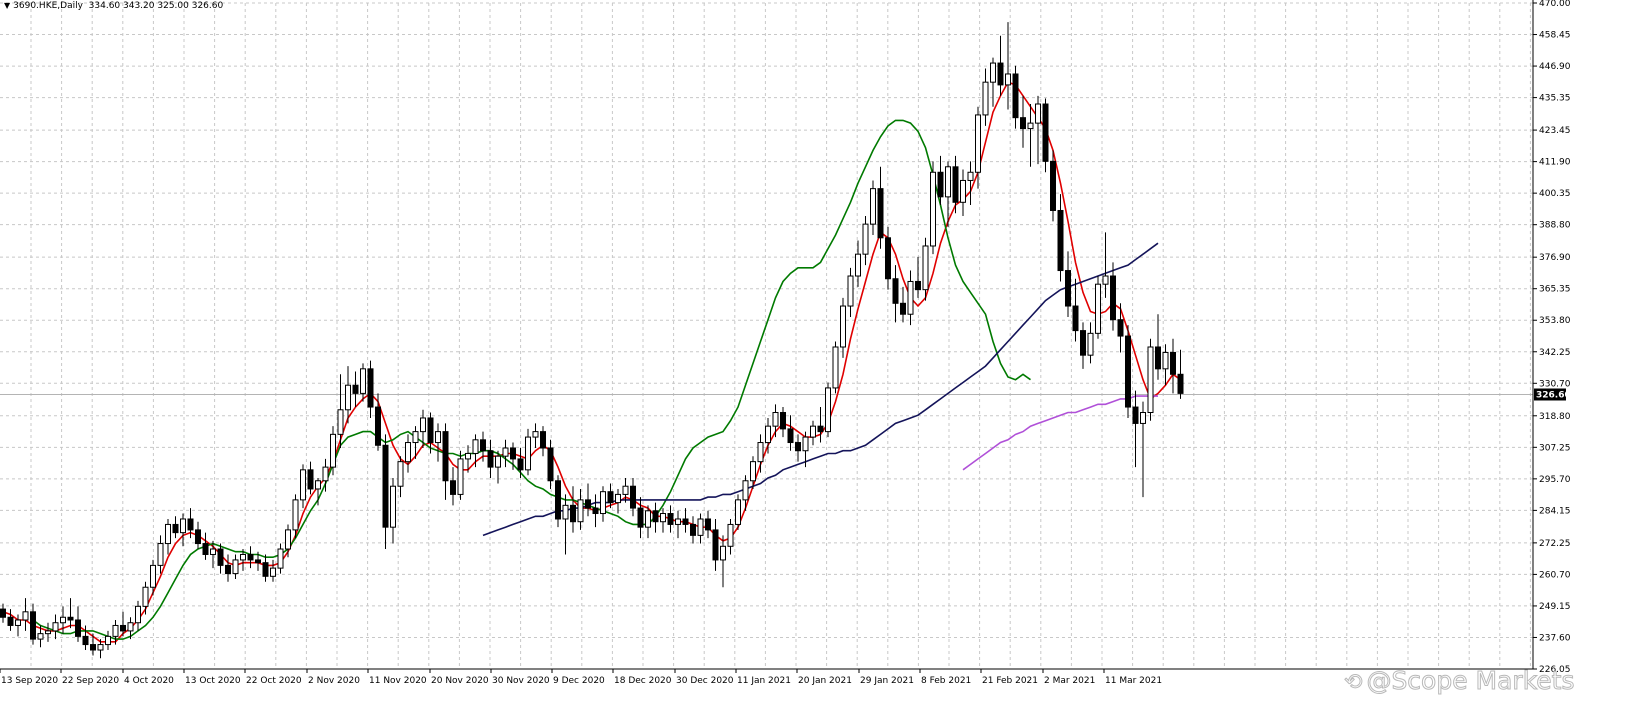 The height and width of the screenshot is (725, 1634). What do you see at coordinates (1555, 448) in the screenshot?
I see `y-tick-label: 307.25` at bounding box center [1555, 448].